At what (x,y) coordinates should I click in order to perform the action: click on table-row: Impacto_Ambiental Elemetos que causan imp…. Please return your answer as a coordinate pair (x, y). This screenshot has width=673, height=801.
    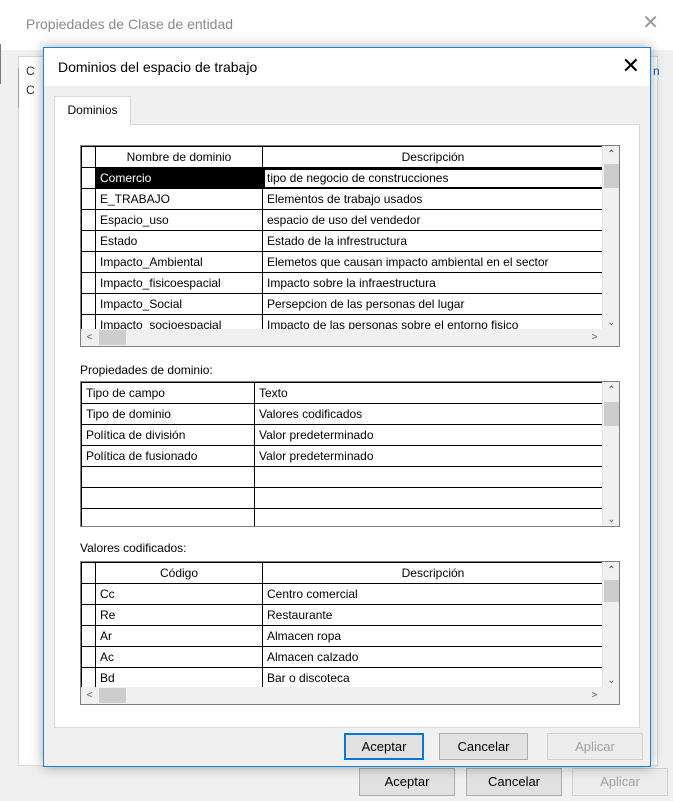
    Looking at the image, I should click on (342, 262).